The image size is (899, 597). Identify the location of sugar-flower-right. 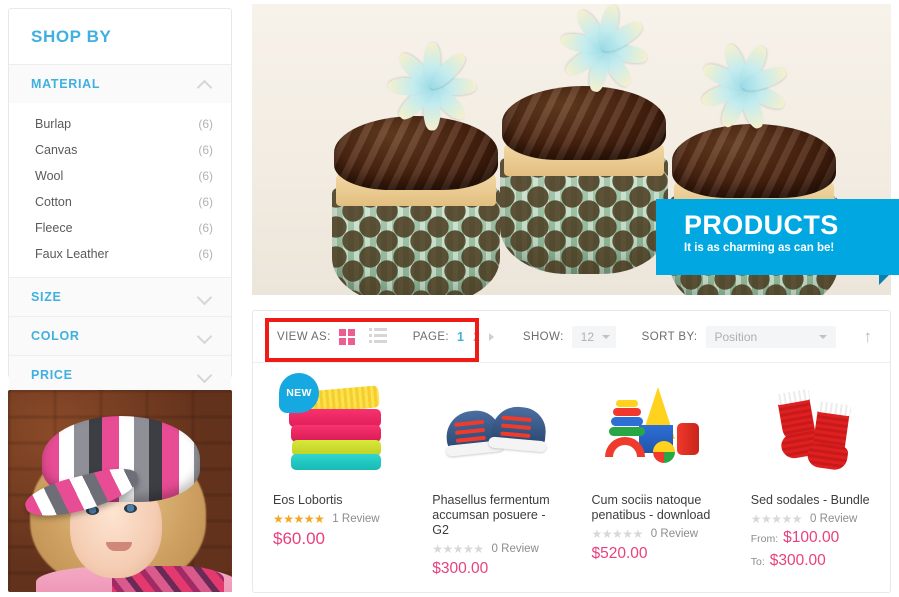
(752, 86).